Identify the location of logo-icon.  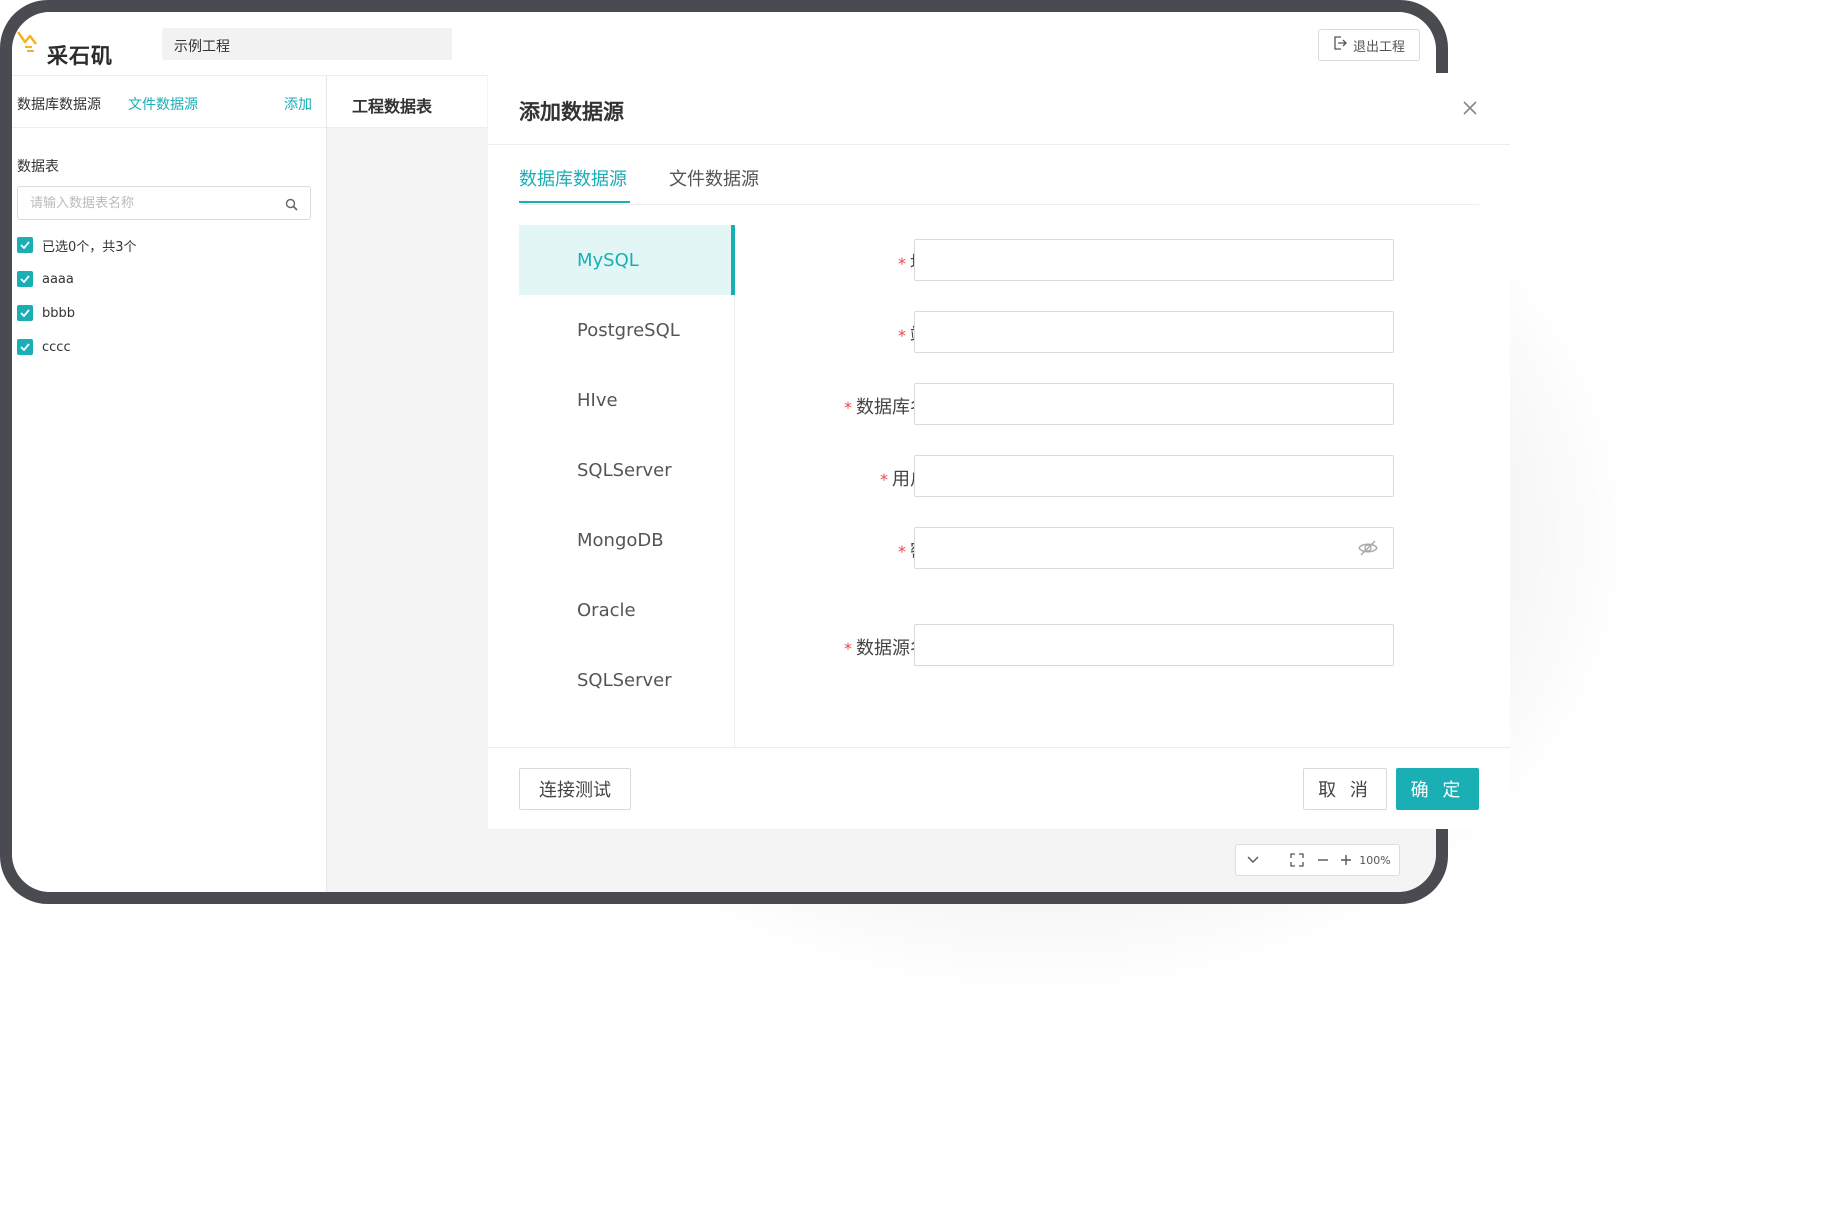
(27, 43).